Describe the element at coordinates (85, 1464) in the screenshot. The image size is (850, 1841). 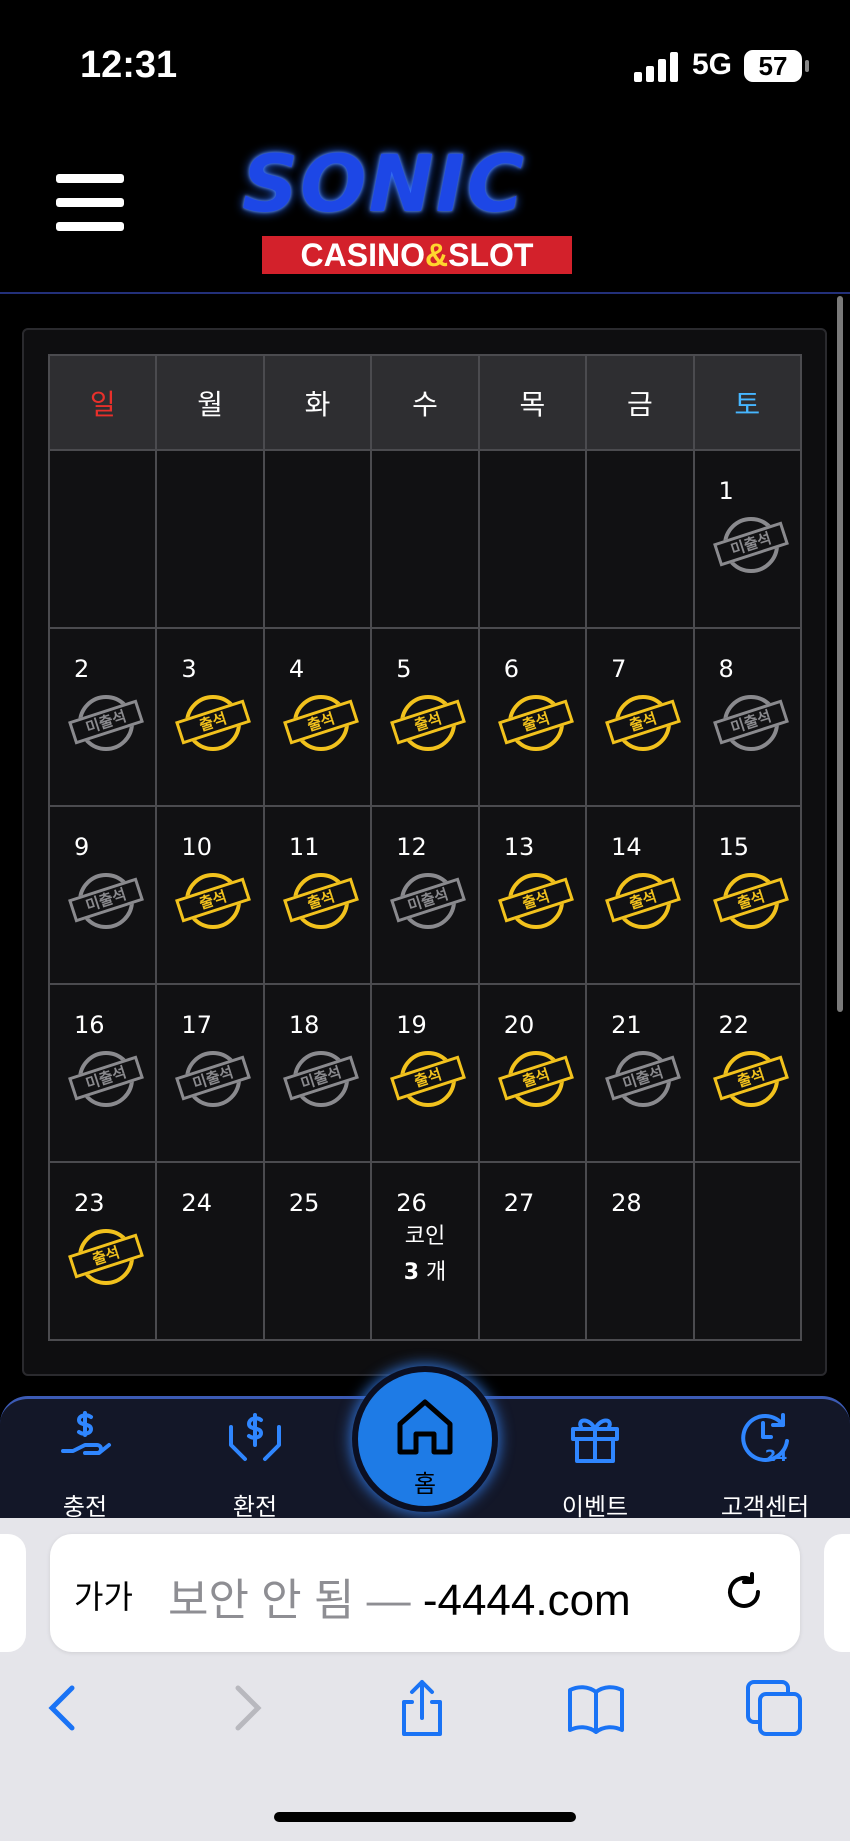
I see `nav-deposit: 충전` at that location.